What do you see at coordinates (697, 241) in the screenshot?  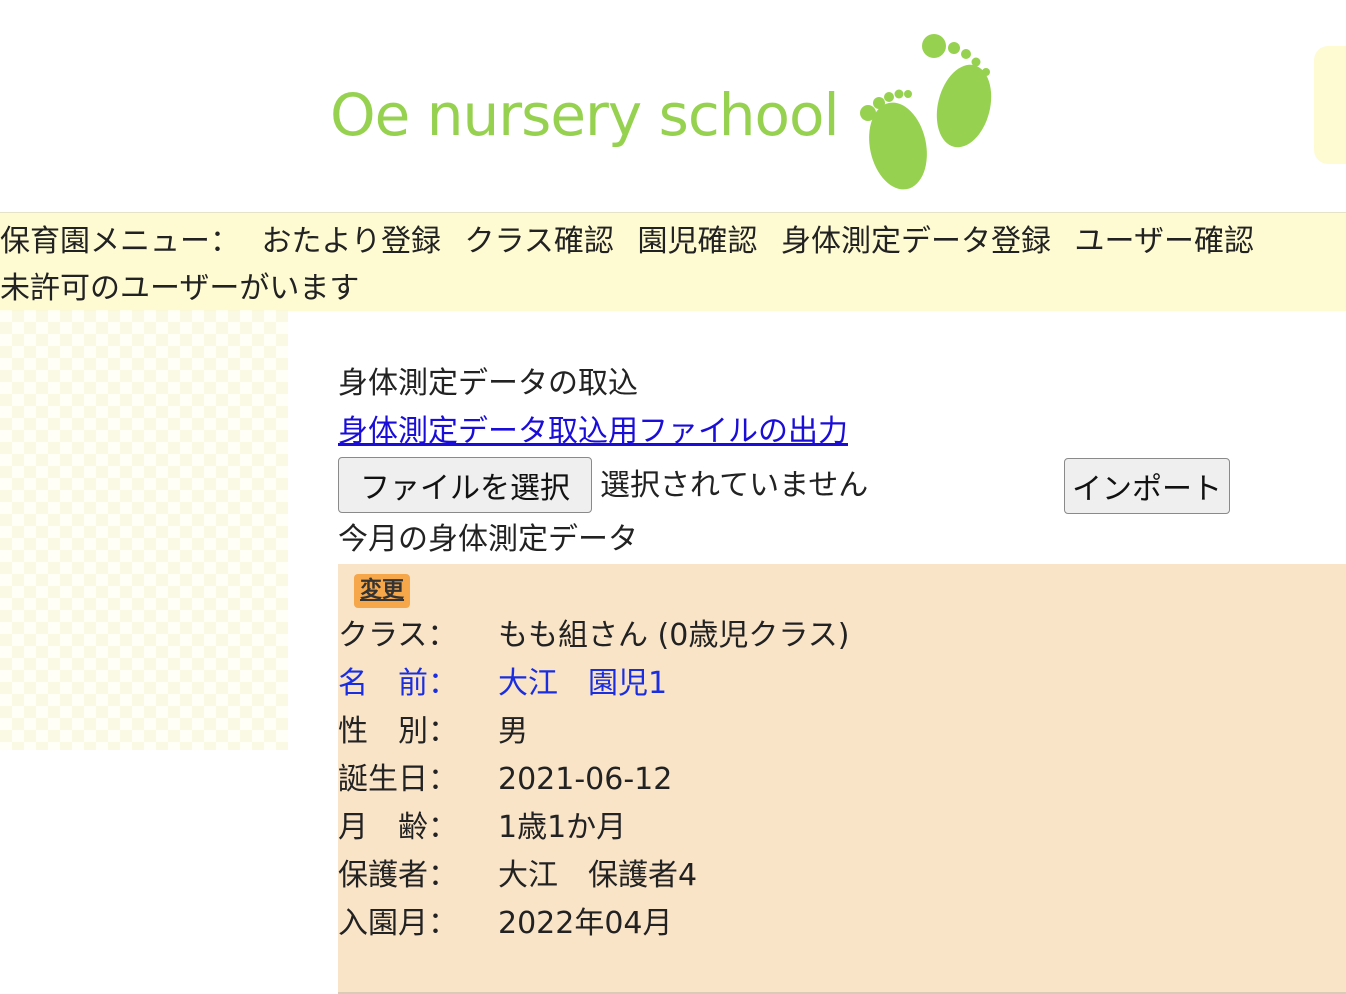 I see `menu-item-child-check: 園児確認` at bounding box center [697, 241].